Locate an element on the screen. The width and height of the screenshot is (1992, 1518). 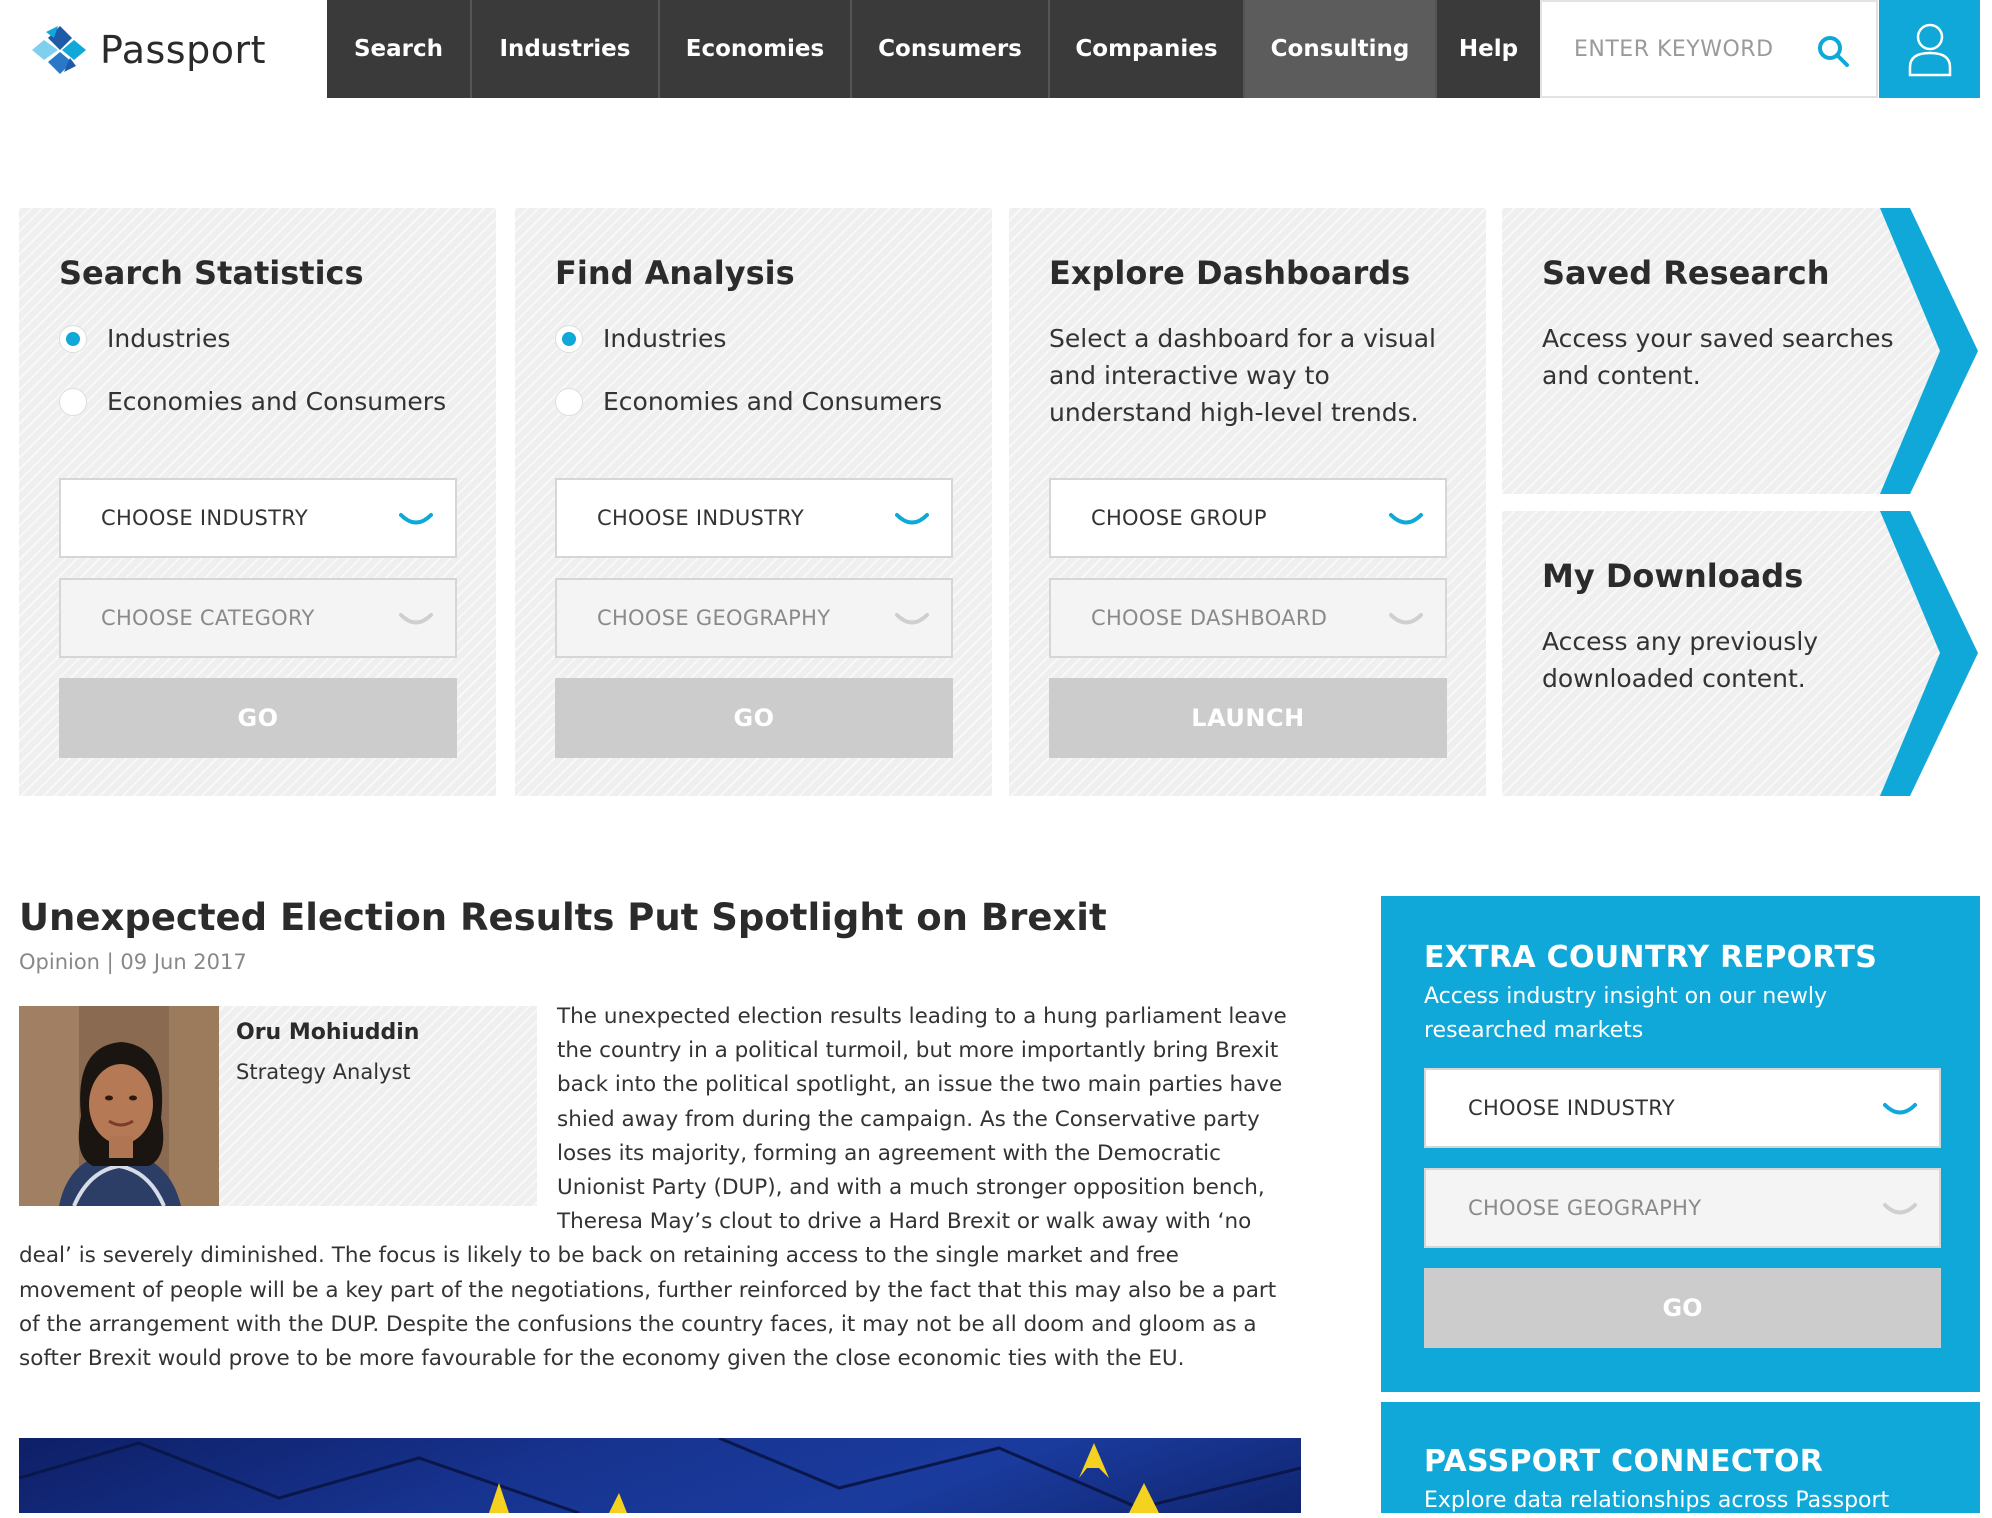
nav-industries: Industries is located at coordinates (566, 49).